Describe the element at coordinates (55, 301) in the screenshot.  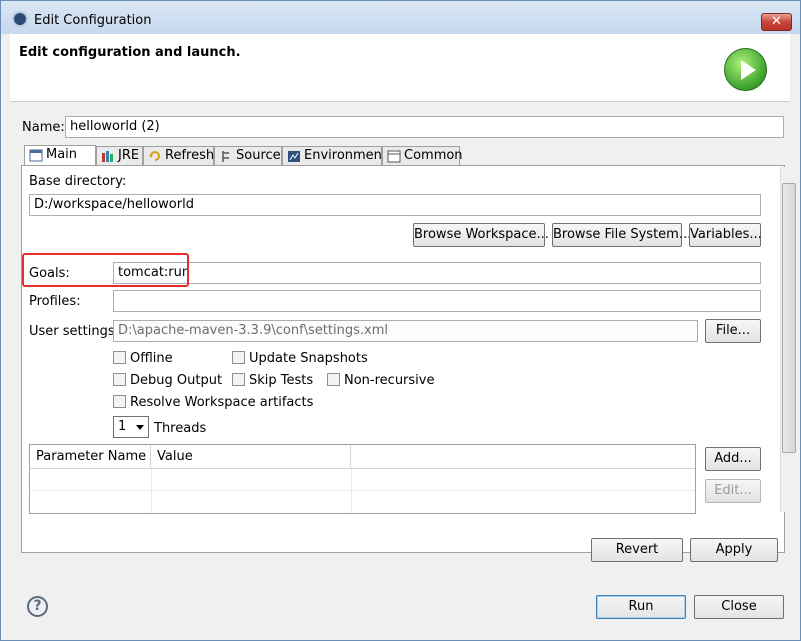
I see `profiles-label: Profiles:` at that location.